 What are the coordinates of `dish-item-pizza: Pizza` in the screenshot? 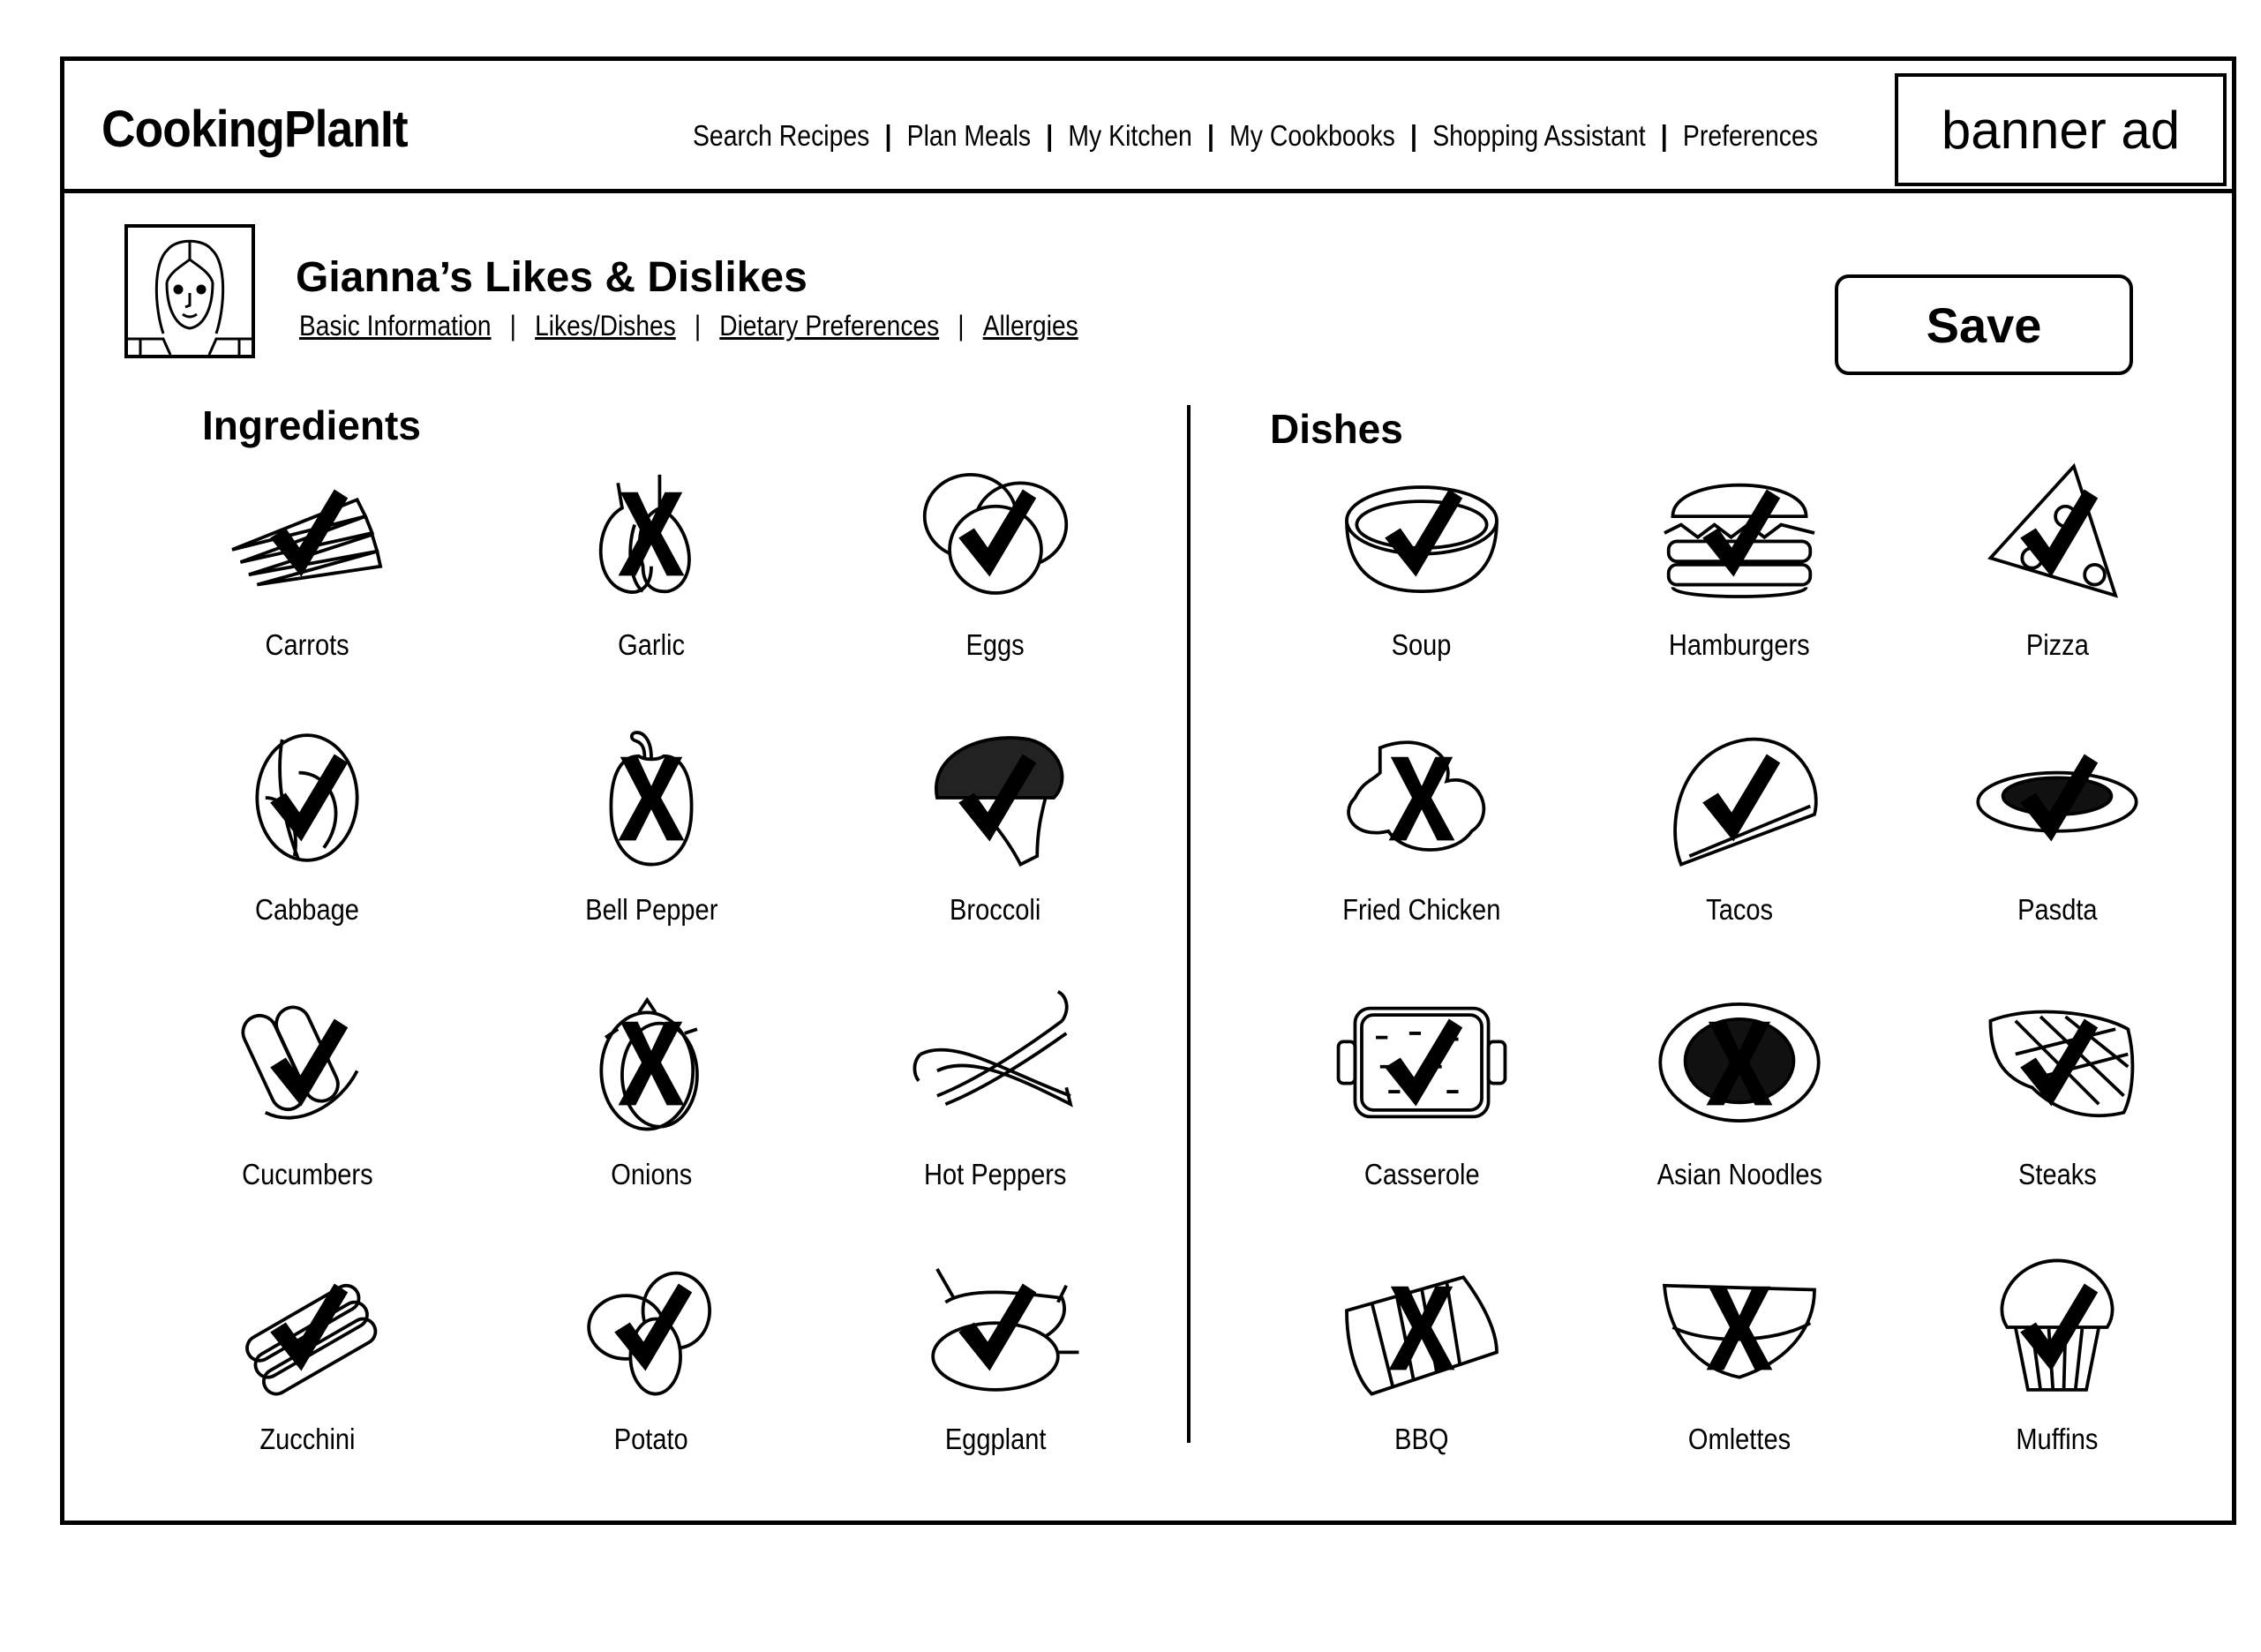 It's located at (2057, 586).